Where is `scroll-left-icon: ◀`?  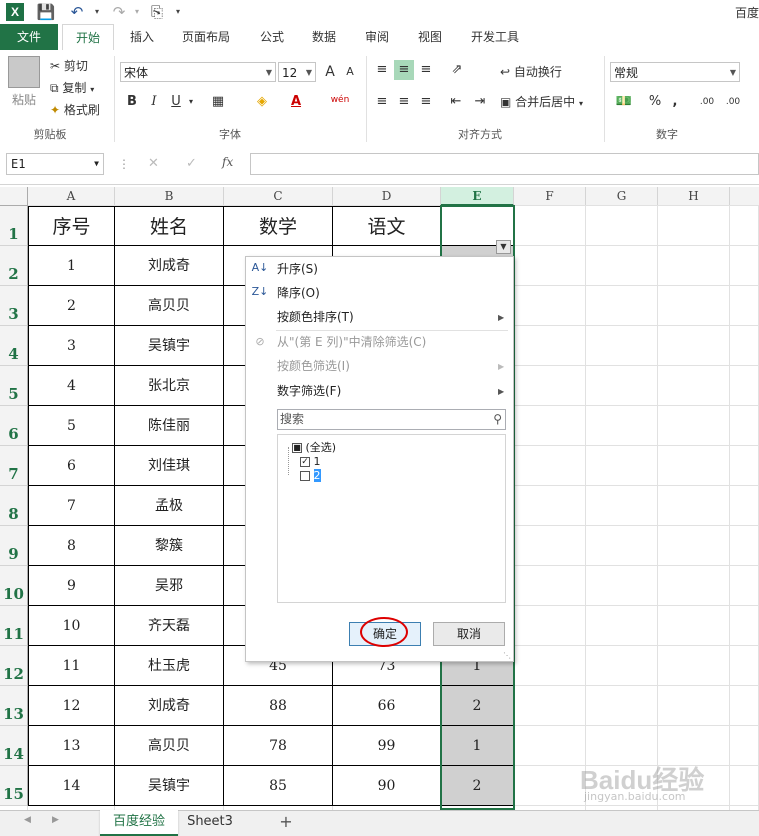
scroll-left-icon: ◀ is located at coordinates (27, 820).